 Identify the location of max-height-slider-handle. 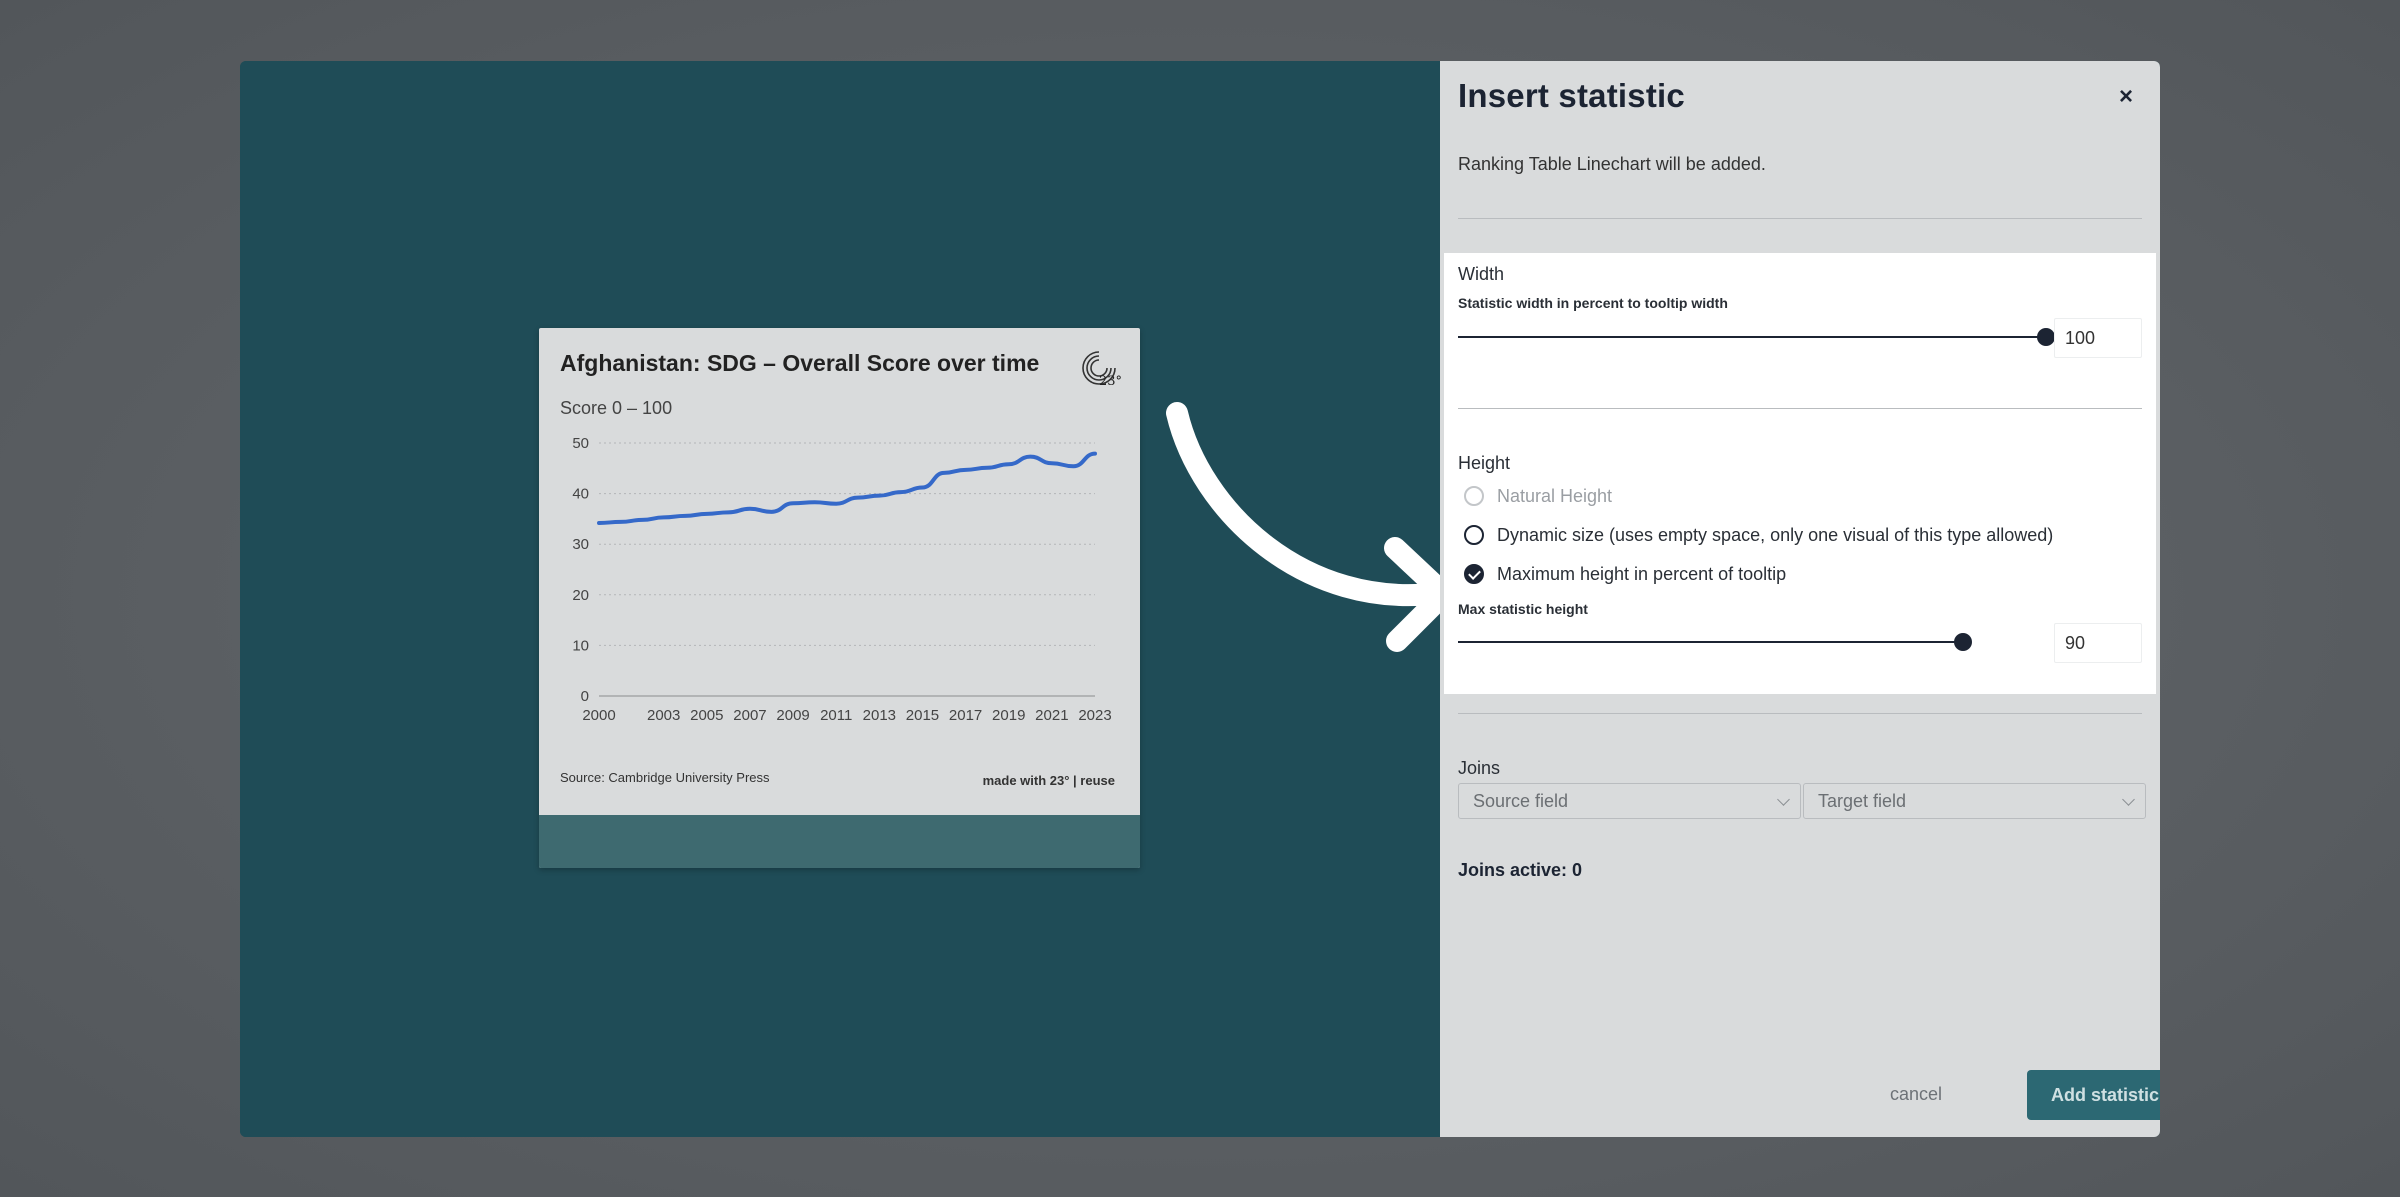
(1962, 642).